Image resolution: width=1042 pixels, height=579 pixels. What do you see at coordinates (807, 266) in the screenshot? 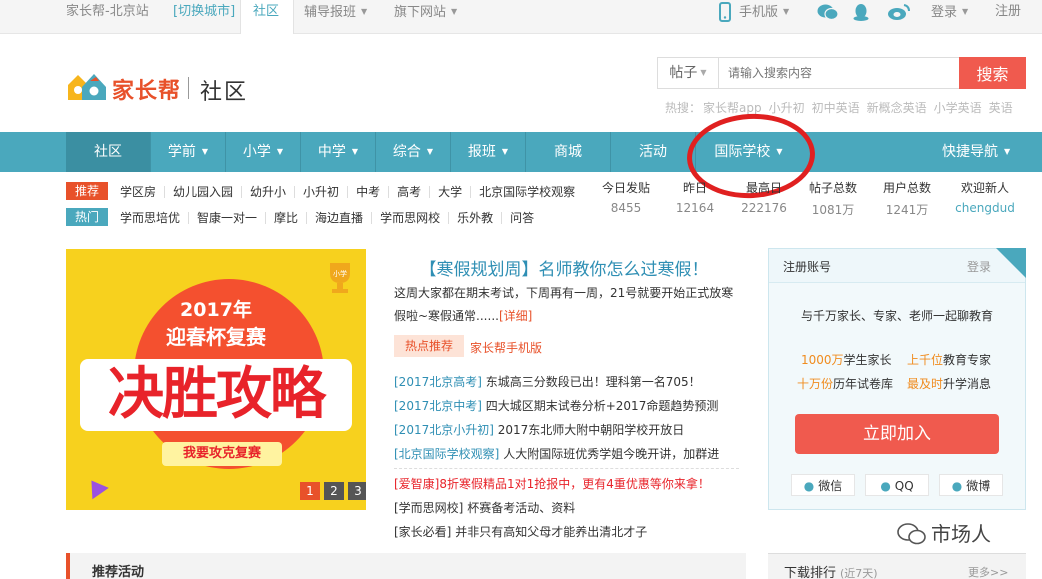
I see `register-tab: 注册账号` at bounding box center [807, 266].